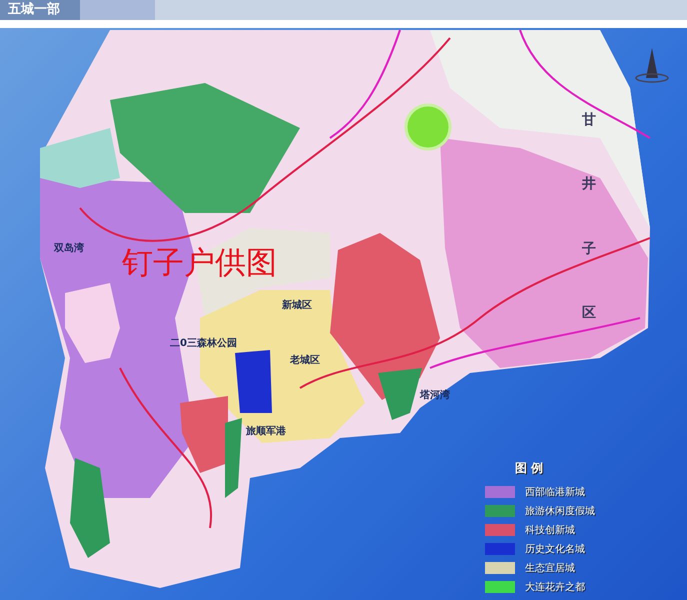  Describe the element at coordinates (199, 263) in the screenshot. I see `overlay-caption: 钉子户供图` at that location.